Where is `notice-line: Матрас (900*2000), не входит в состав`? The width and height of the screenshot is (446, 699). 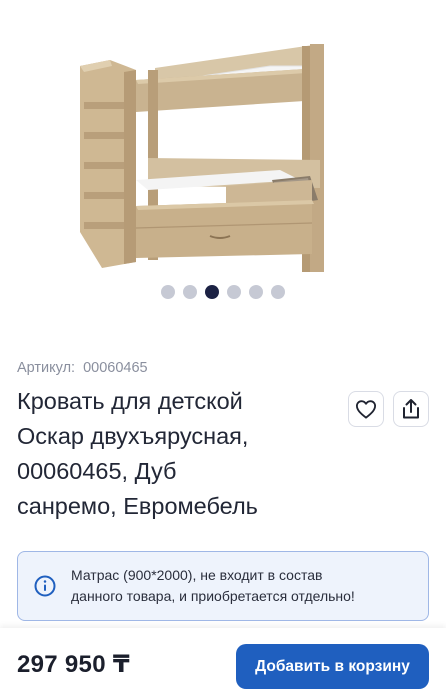 notice-line: Матрас (900*2000), не входит в состав is located at coordinates (197, 575).